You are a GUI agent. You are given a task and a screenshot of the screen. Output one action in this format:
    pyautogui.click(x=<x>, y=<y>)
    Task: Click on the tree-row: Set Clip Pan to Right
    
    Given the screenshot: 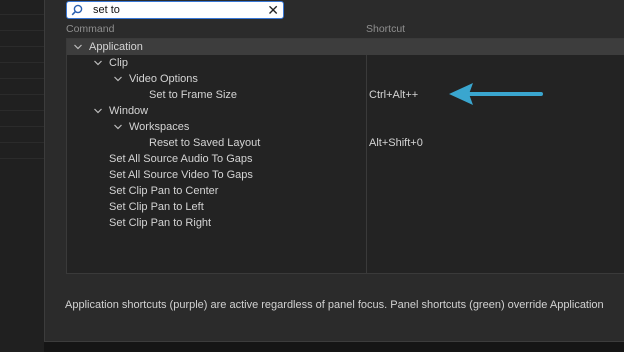 What is the action you would take?
    pyautogui.click(x=345, y=223)
    